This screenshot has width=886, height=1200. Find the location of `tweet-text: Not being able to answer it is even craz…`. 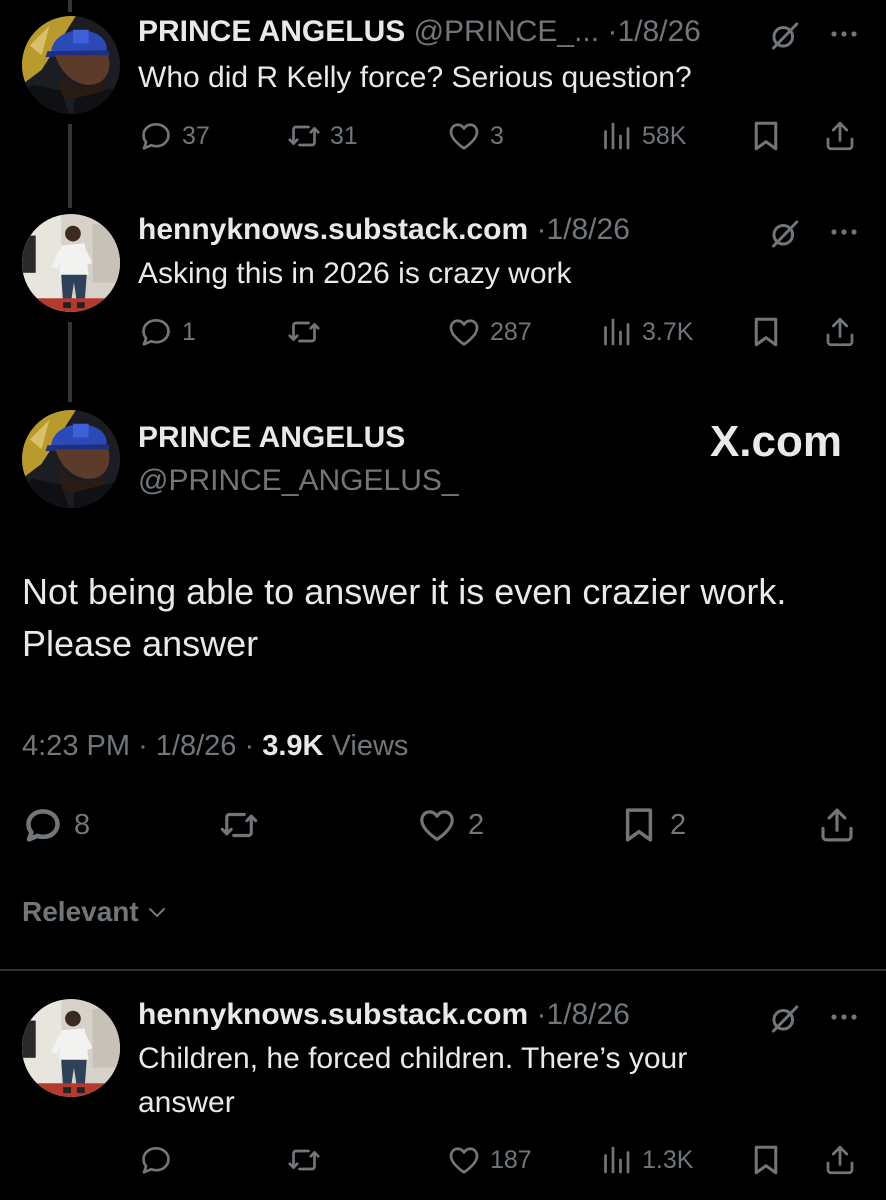

tweet-text: Not being able to answer it is even craz… is located at coordinates (404, 617).